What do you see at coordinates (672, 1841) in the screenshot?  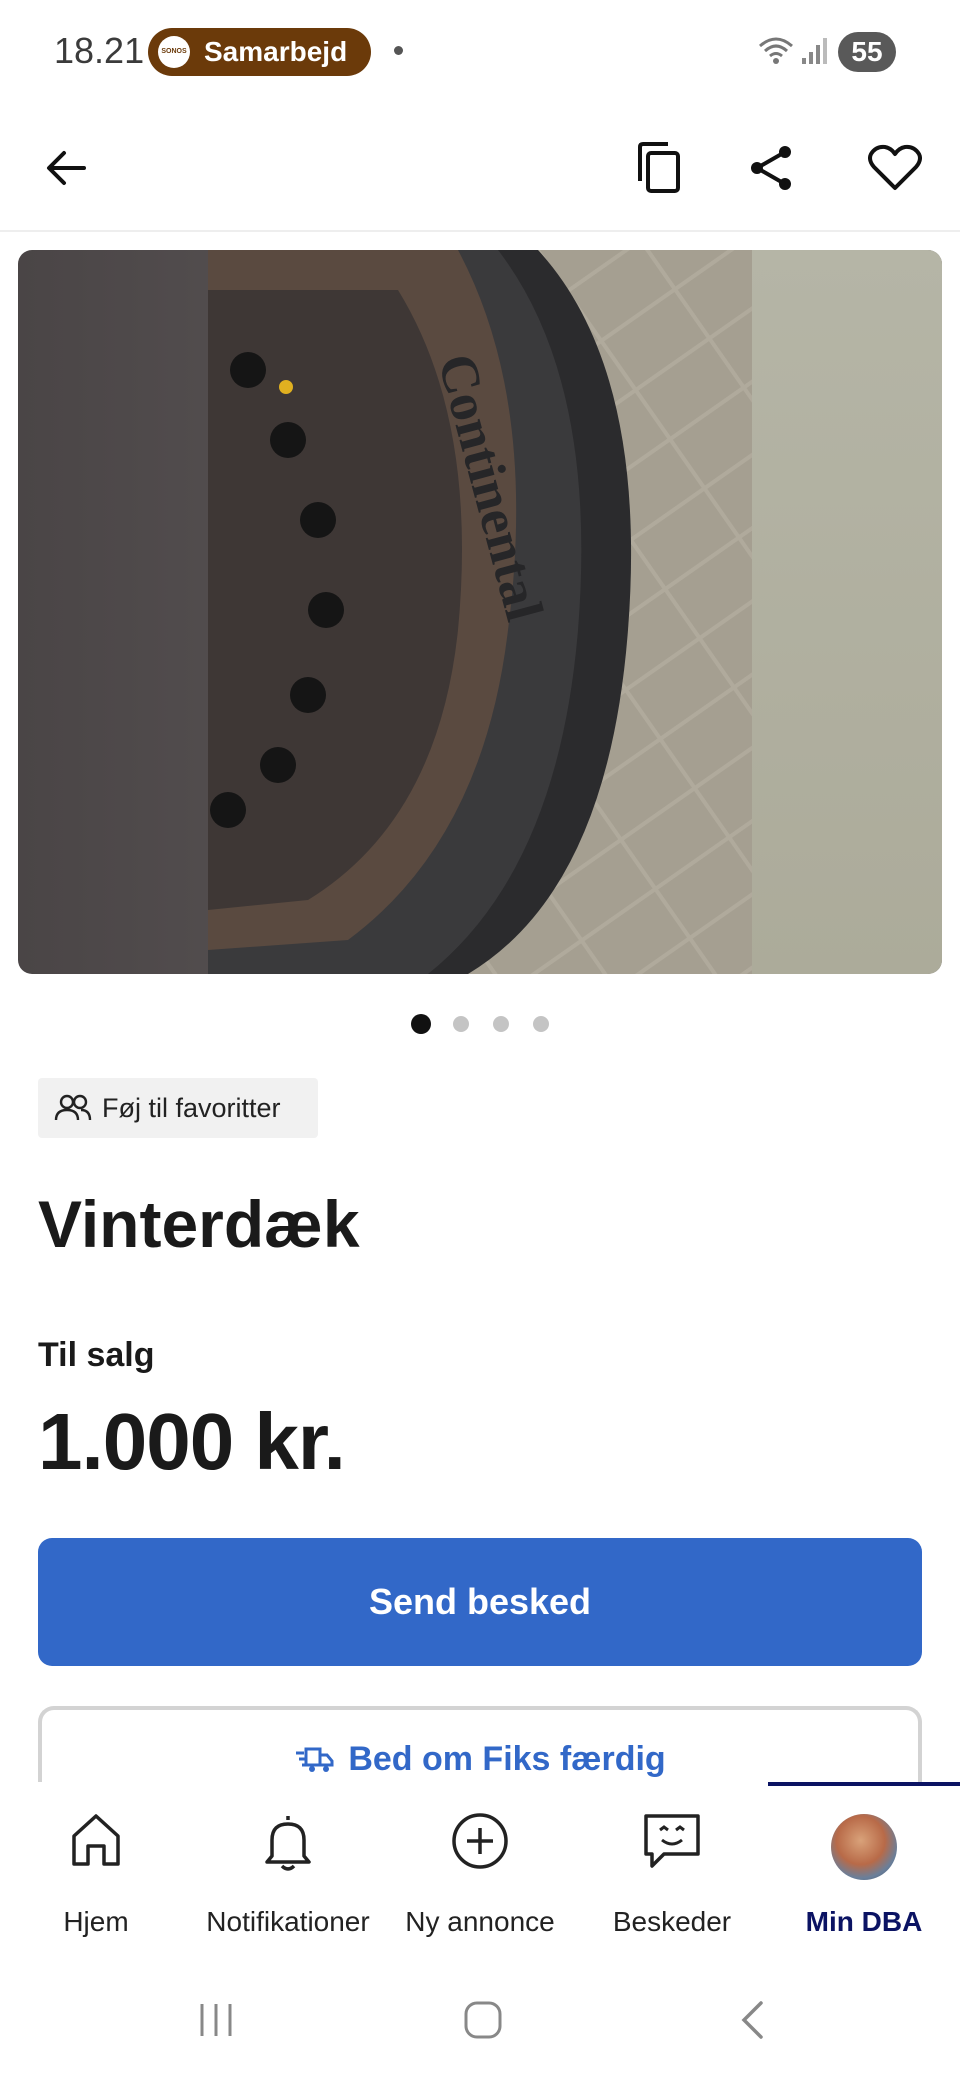 I see `chat-icon` at bounding box center [672, 1841].